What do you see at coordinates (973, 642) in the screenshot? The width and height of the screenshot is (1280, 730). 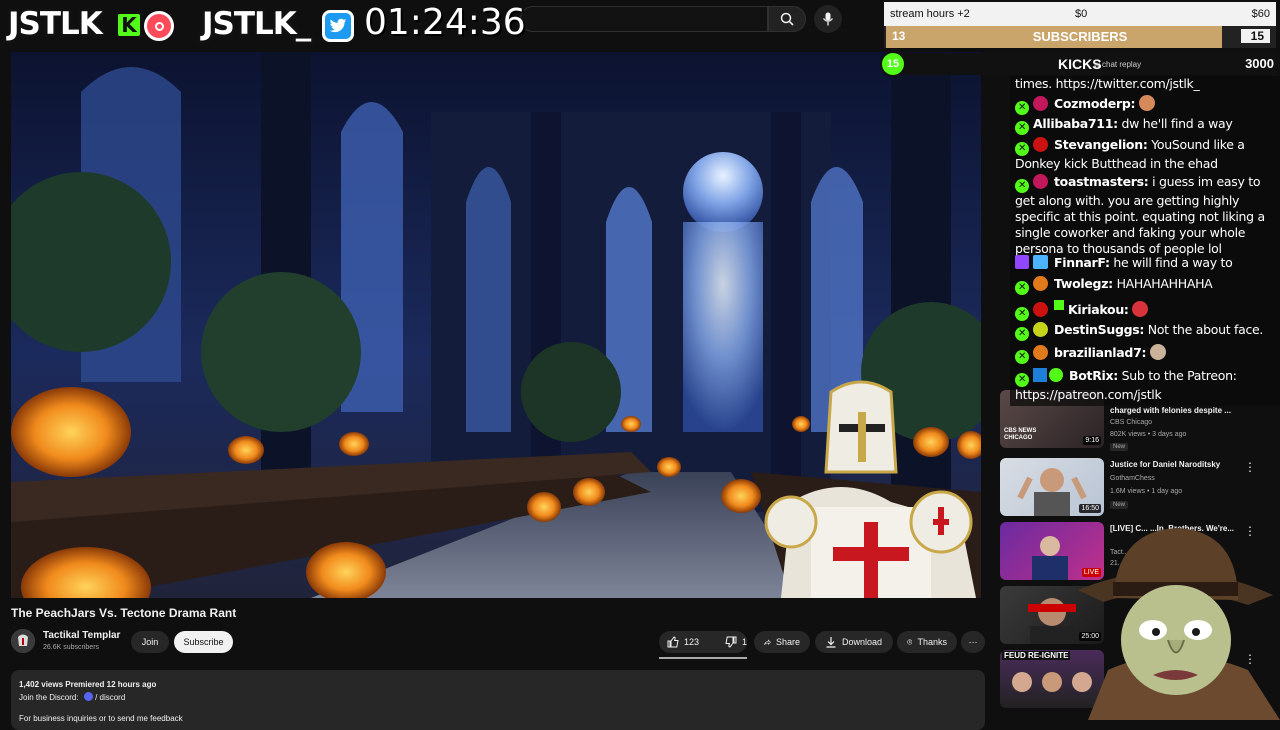 I see `more-actions-button: ⋯` at bounding box center [973, 642].